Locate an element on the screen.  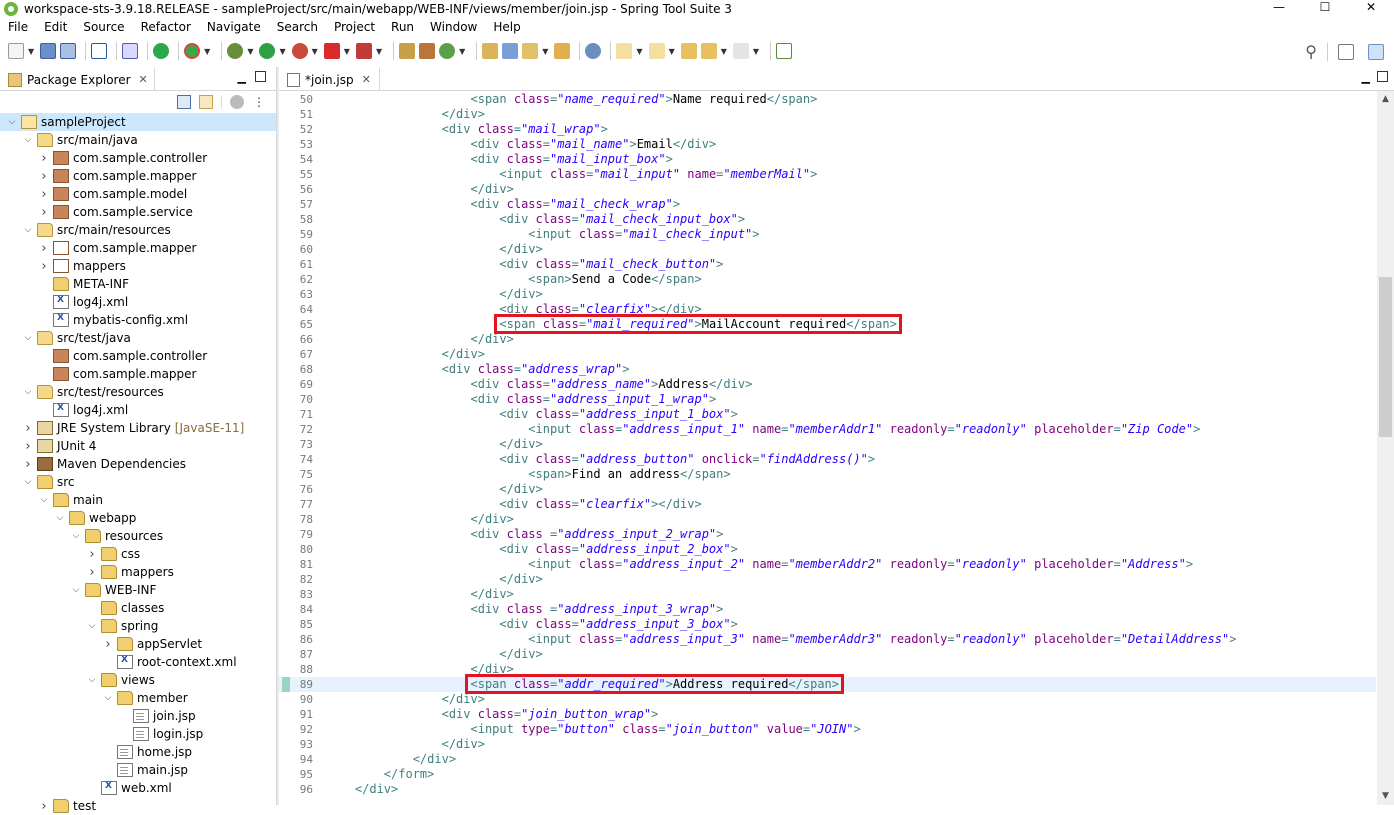
tree-item: ⌵ member is located at coordinates (138, 698).